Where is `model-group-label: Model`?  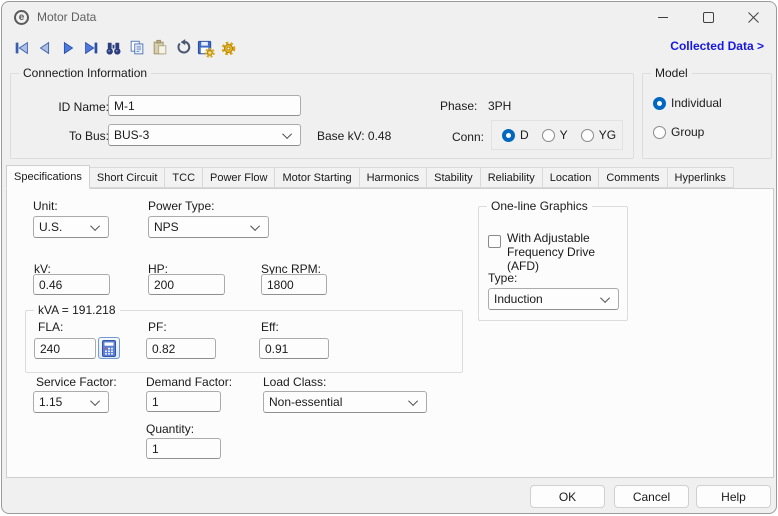 model-group-label: Model is located at coordinates (671, 73).